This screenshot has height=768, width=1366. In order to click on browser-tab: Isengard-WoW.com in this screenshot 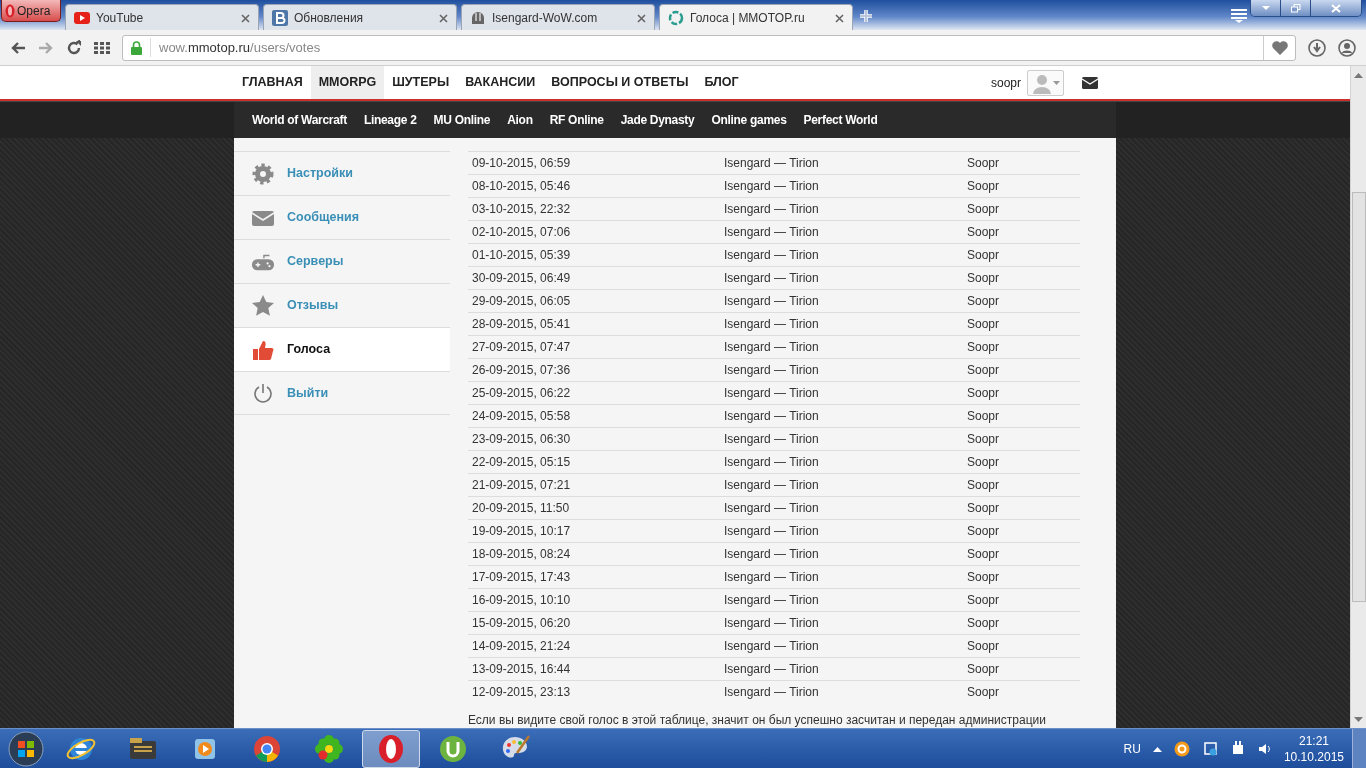, I will do `click(558, 17)`.